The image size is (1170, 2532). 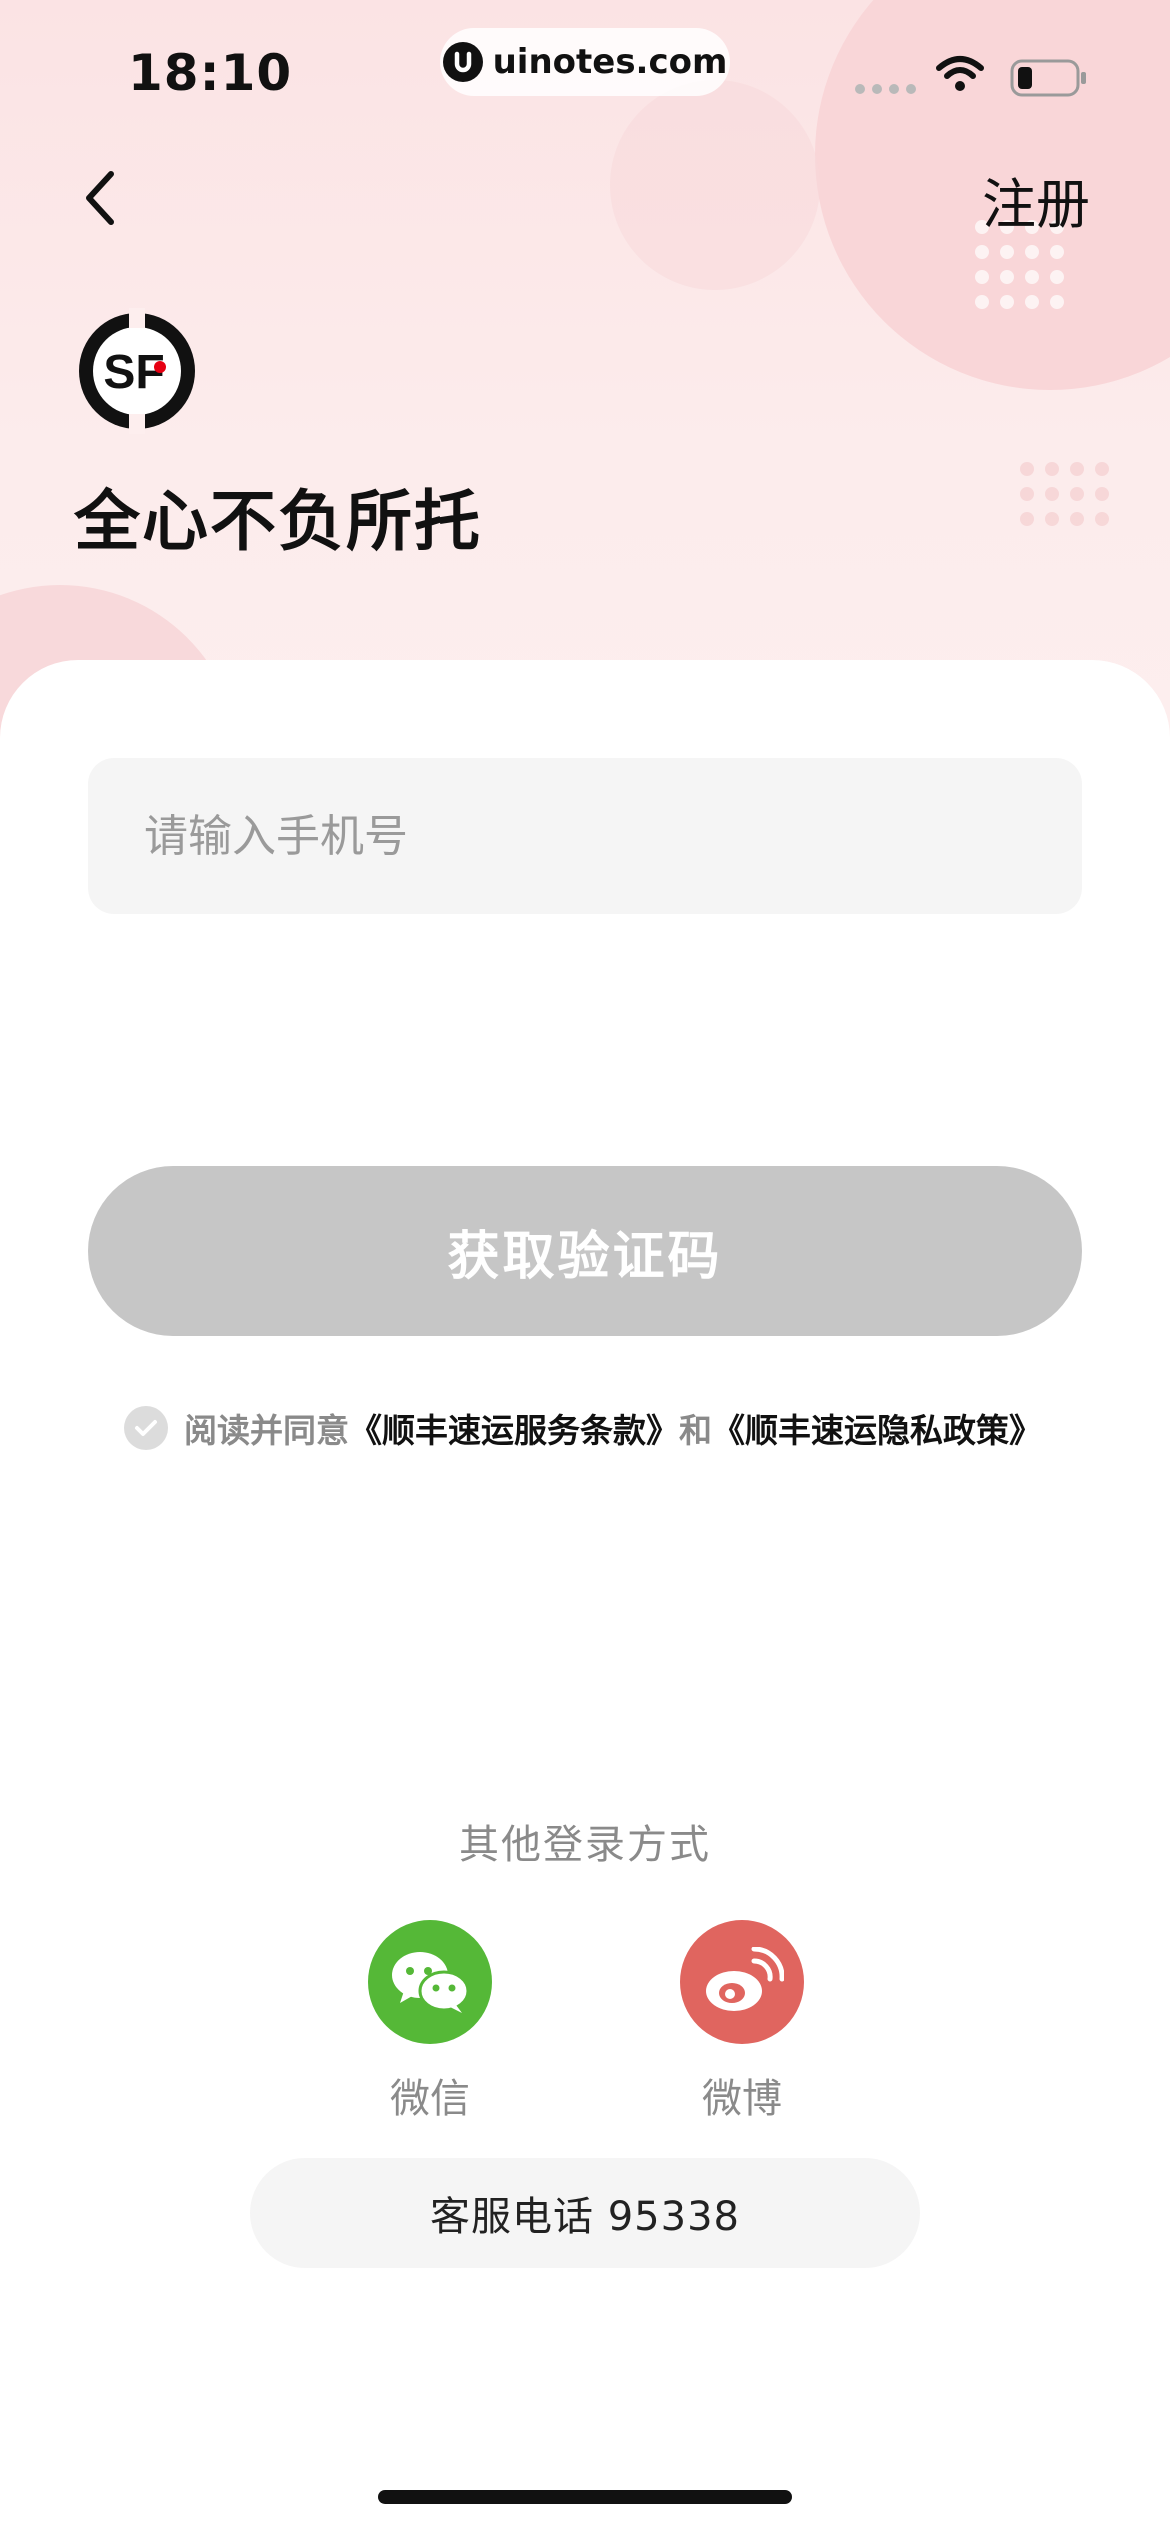 What do you see at coordinates (960, 73) in the screenshot?
I see `wifi-icon` at bounding box center [960, 73].